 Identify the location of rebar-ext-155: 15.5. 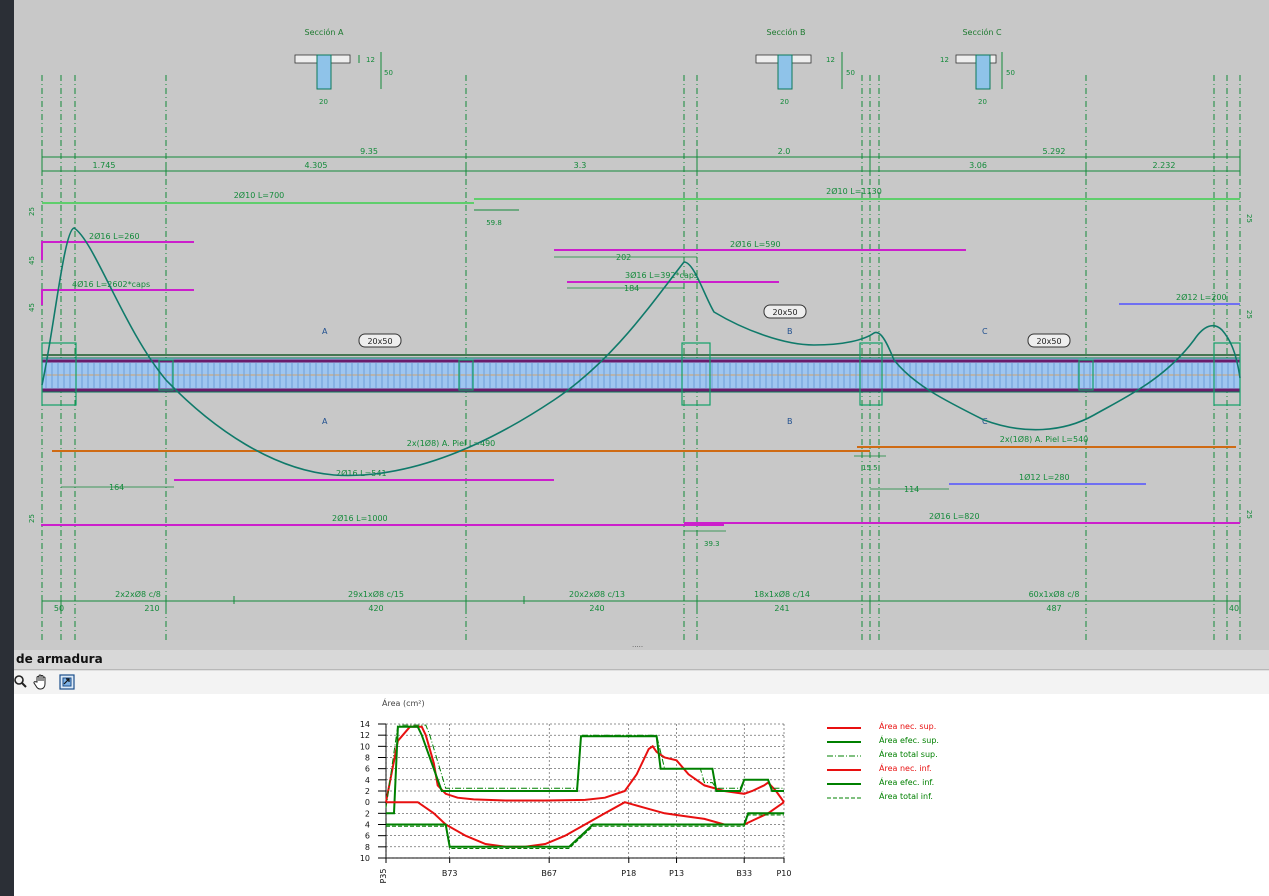
(870, 468).